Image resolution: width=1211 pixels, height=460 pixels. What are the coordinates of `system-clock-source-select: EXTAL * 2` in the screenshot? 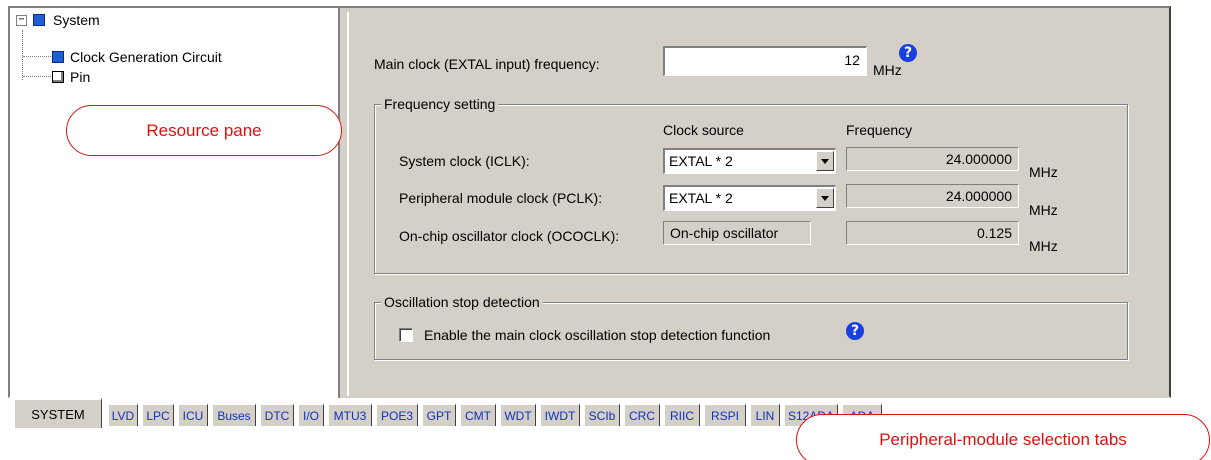 It's located at (749, 161).